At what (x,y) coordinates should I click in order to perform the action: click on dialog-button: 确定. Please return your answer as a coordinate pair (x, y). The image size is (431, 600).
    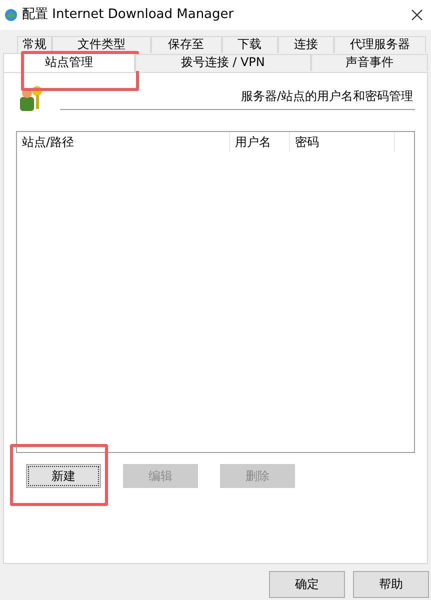
    Looking at the image, I should click on (307, 584).